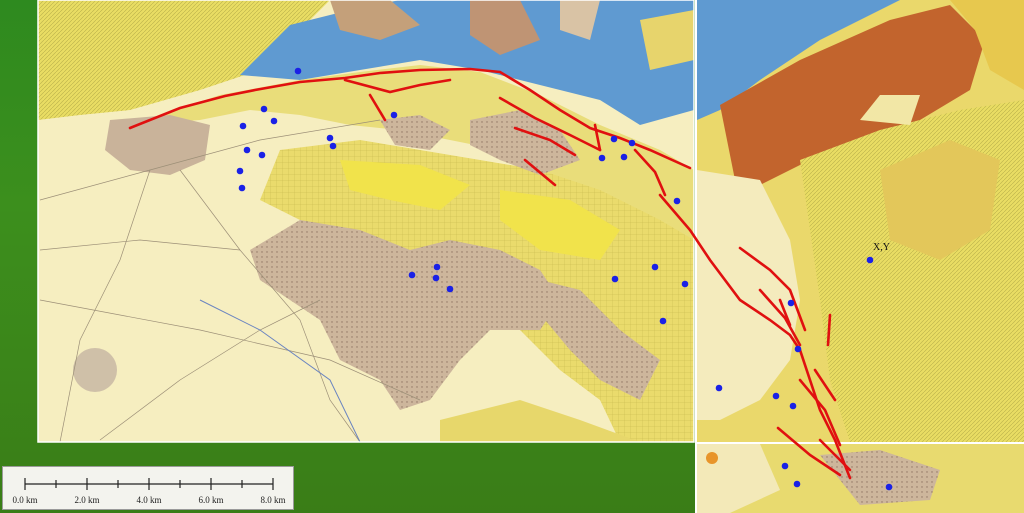  What do you see at coordinates (25, 500) in the screenshot?
I see `scale-tick-label: 0.0 km` at bounding box center [25, 500].